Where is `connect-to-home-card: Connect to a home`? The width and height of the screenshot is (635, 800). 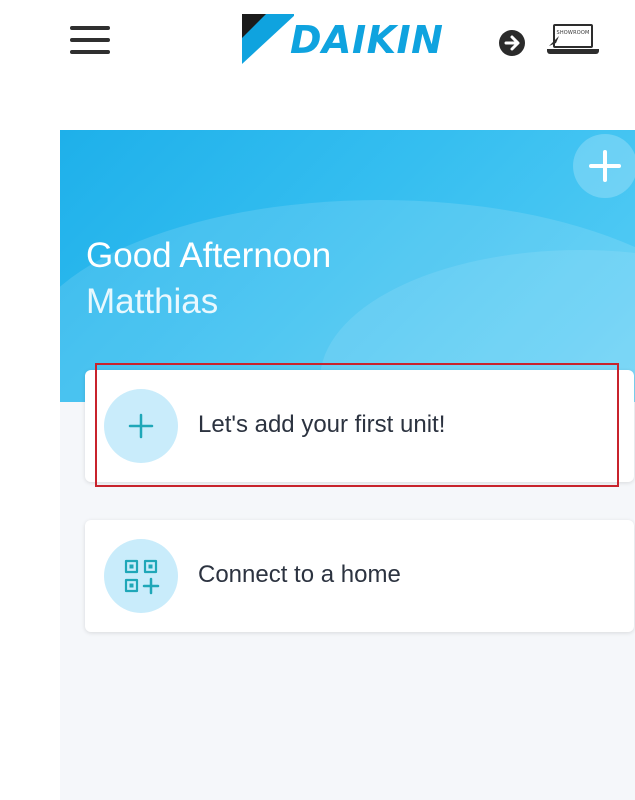 connect-to-home-card: Connect to a home is located at coordinates (359, 576).